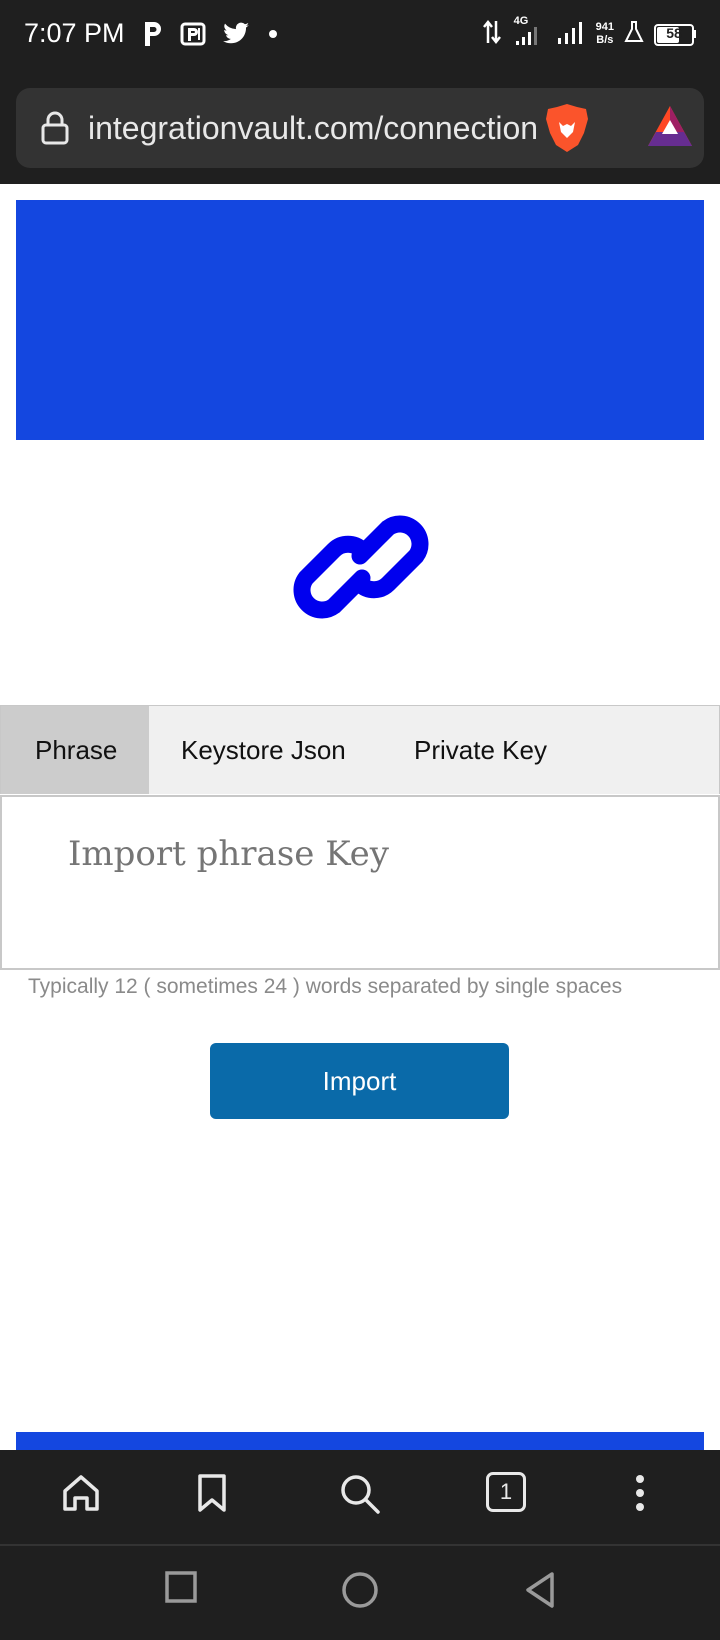 The image size is (720, 1640). What do you see at coordinates (360, 42) in the screenshot?
I see `status-bar: 7:07 PM 4G 941 B/s 58` at bounding box center [360, 42].